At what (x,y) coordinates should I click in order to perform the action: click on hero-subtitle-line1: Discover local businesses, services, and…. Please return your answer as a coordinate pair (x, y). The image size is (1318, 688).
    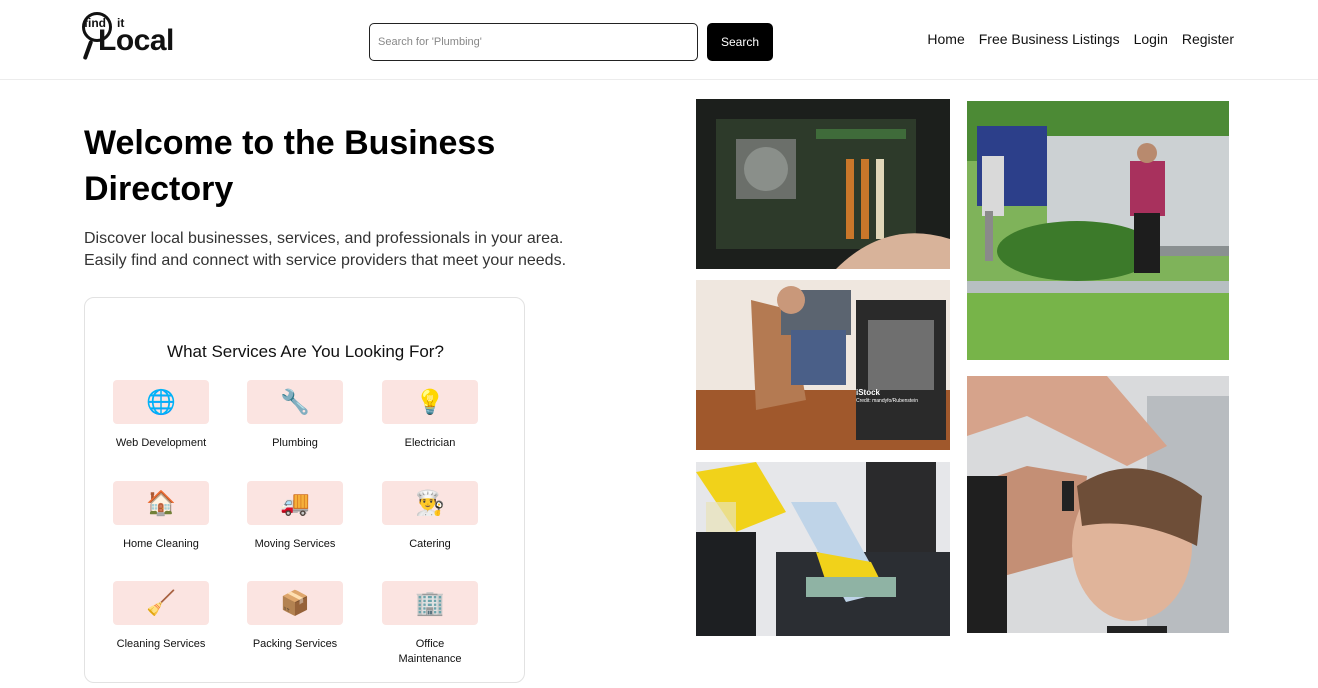
    Looking at the image, I should click on (324, 238).